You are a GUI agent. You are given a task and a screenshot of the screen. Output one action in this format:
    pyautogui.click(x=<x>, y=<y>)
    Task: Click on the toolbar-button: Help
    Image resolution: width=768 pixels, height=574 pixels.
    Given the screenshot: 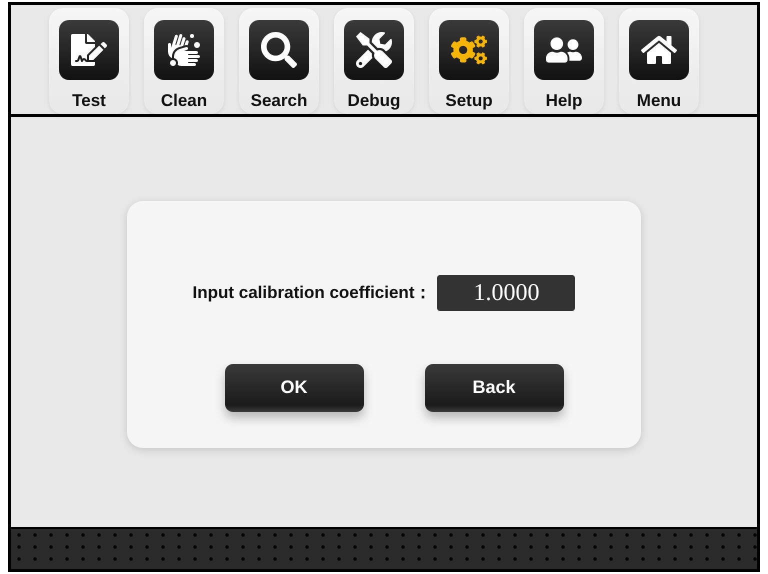 What is the action you would take?
    pyautogui.click(x=564, y=61)
    